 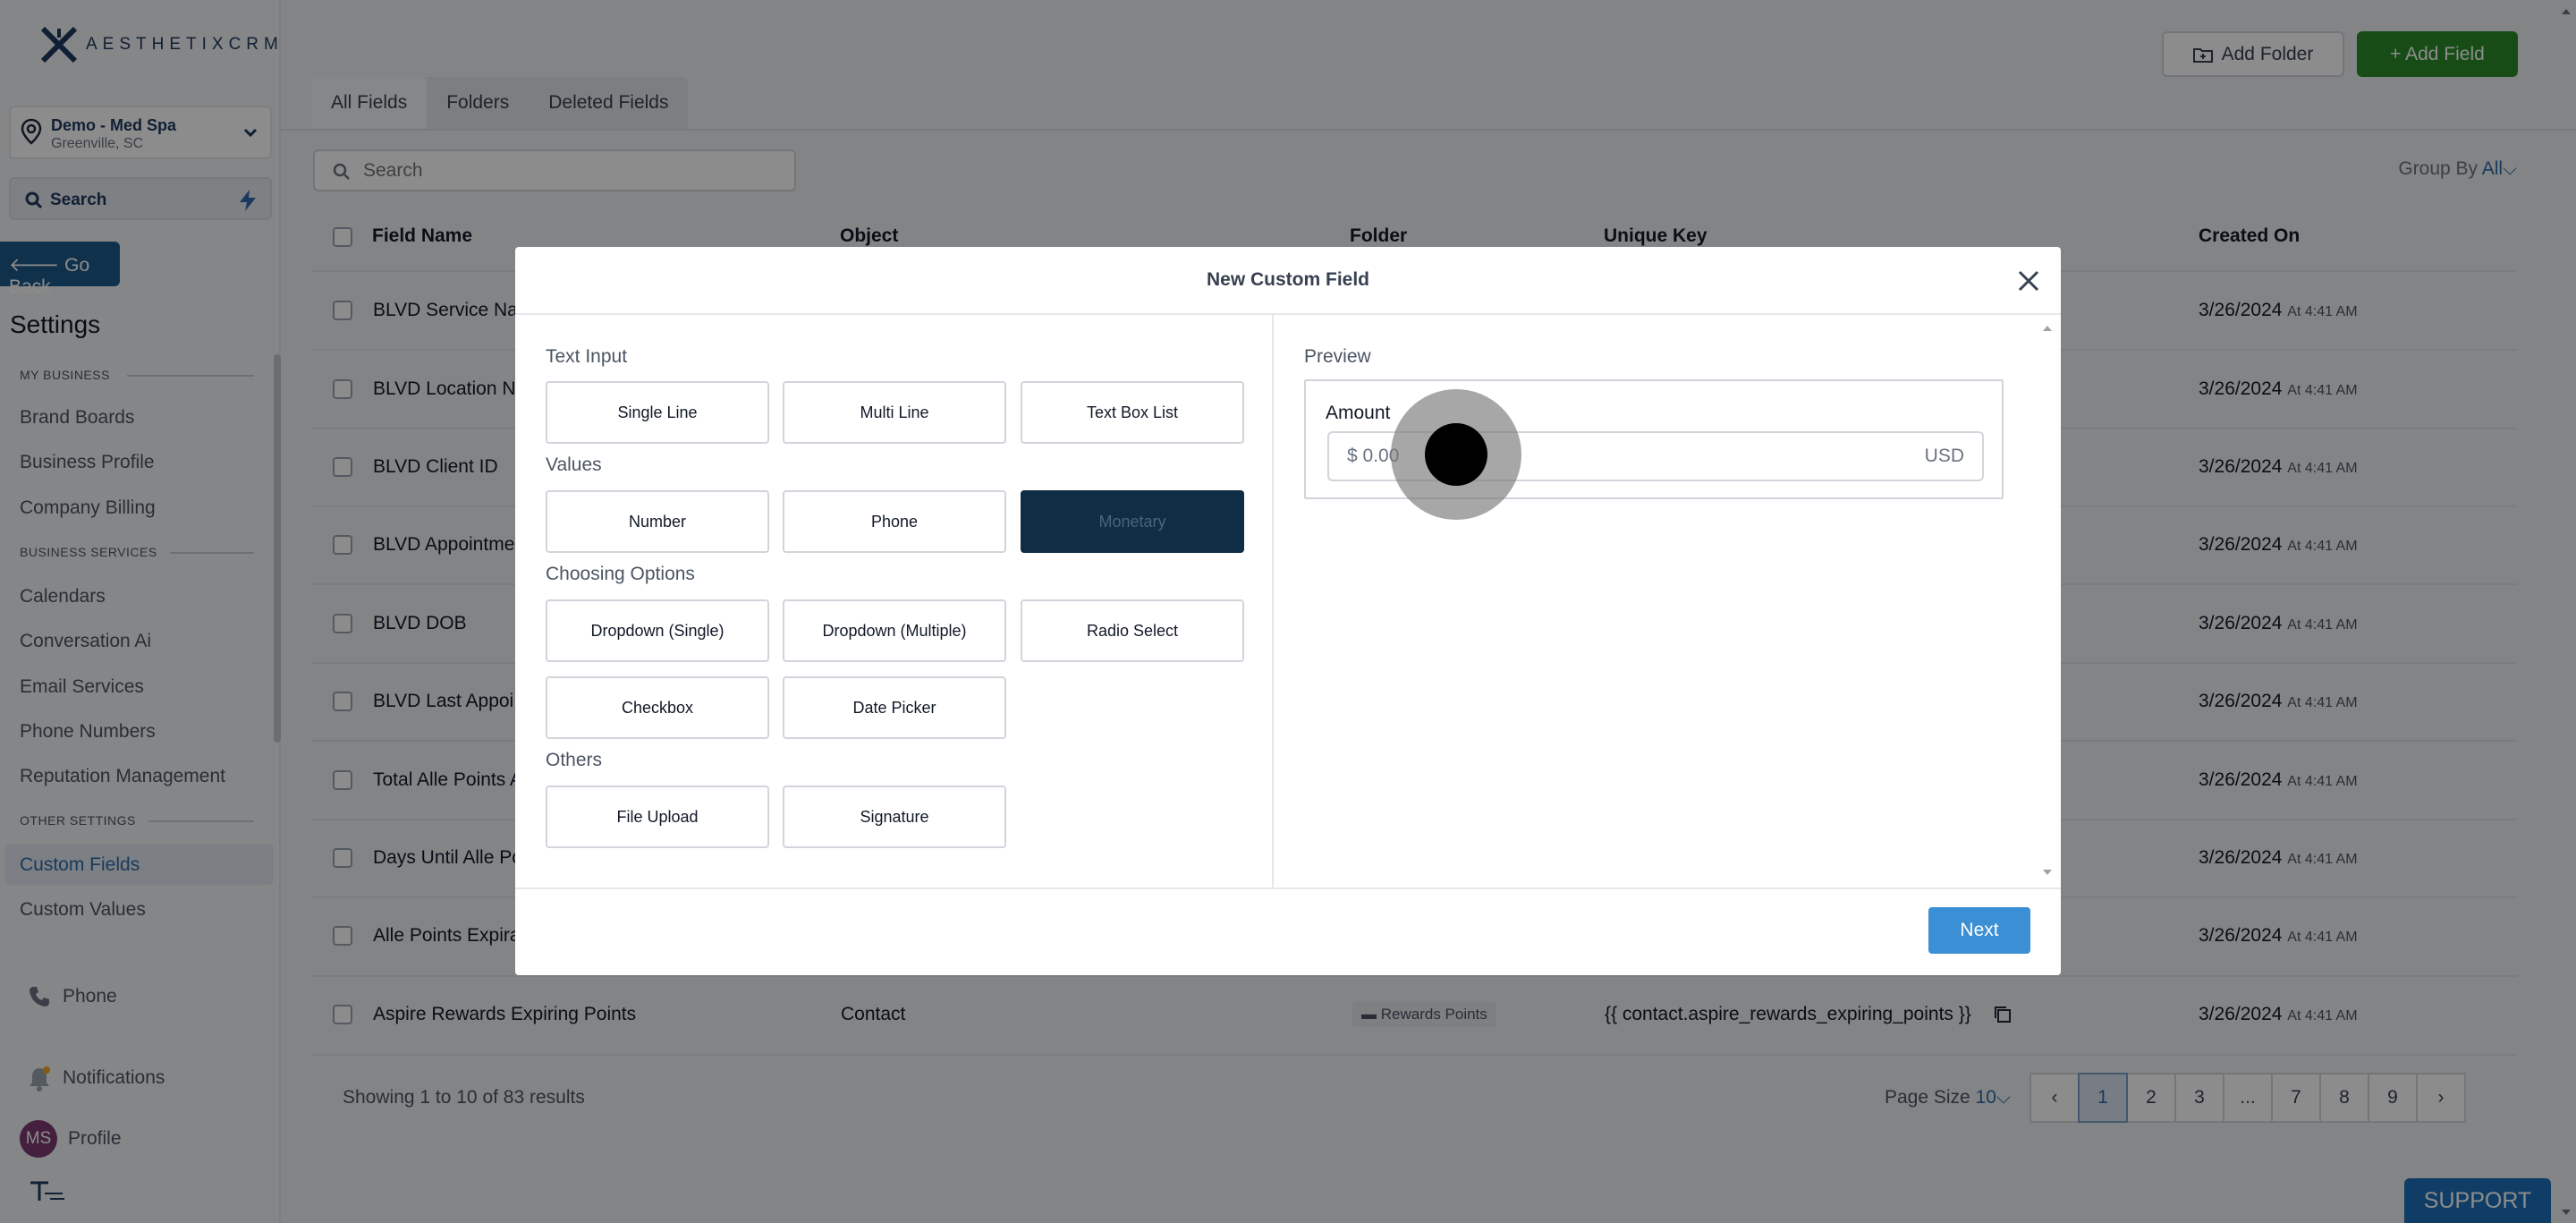 I want to click on option-date-picker: Date Picker, so click(x=894, y=707).